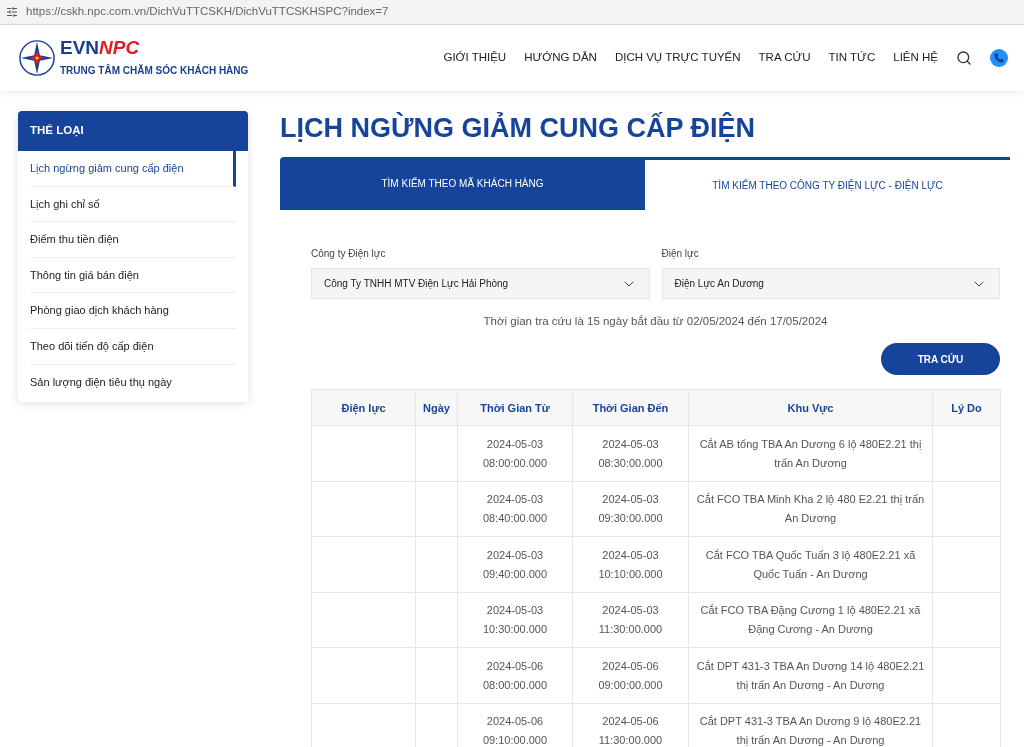  I want to click on sidebar-item: Điểm thu tiền điện, so click(133, 240).